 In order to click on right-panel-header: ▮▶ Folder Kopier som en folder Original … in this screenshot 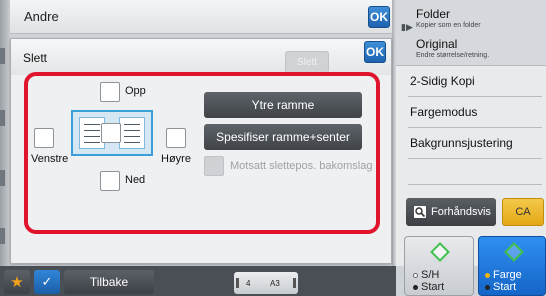, I will do `click(471, 33)`.